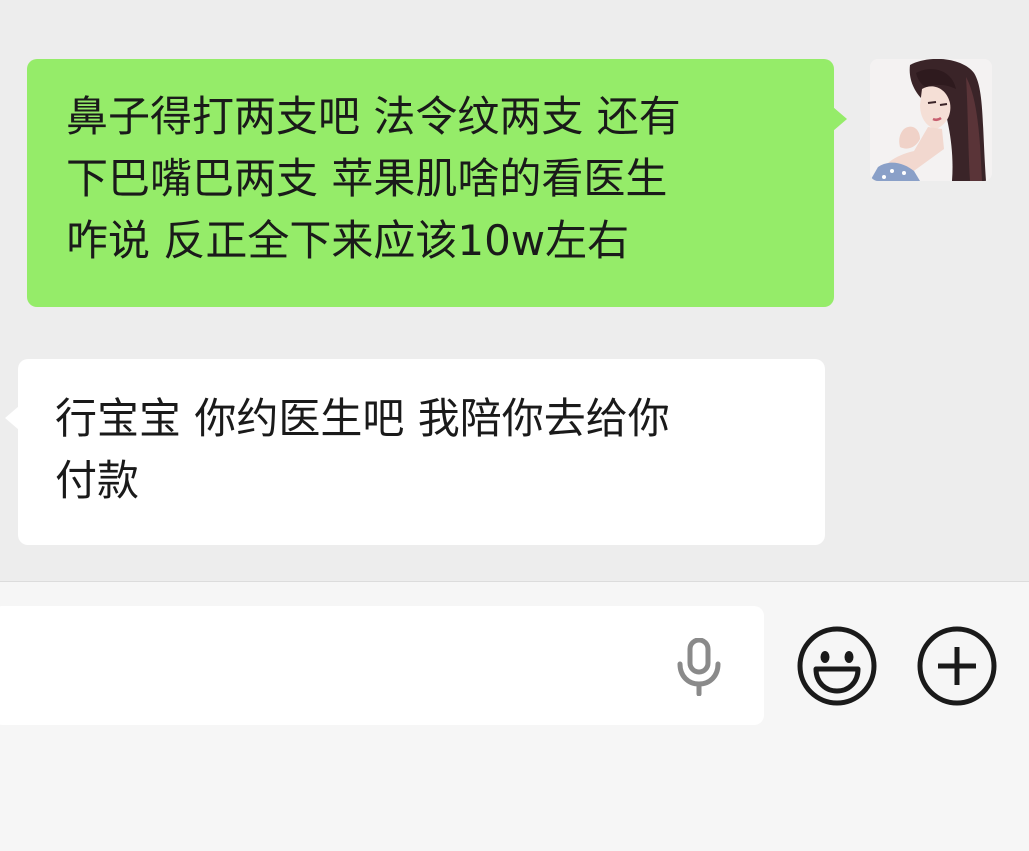 The width and height of the screenshot is (1029, 851). I want to click on message-text-line: 鼻子得打两支吧 法令纹两支 还有, so click(373, 116).